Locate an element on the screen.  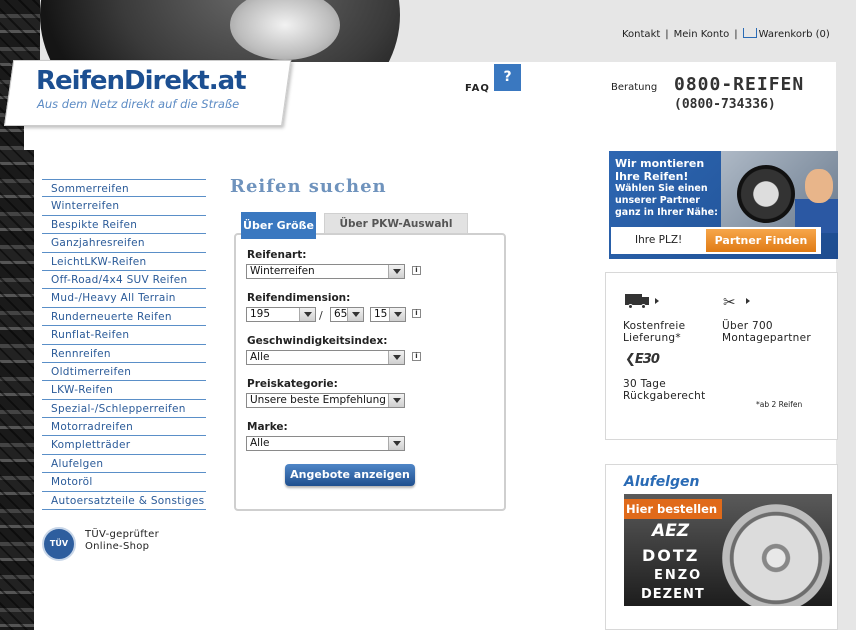
tuev-text: TÜV-geprüfter Online-Shop is located at coordinates (145, 541).